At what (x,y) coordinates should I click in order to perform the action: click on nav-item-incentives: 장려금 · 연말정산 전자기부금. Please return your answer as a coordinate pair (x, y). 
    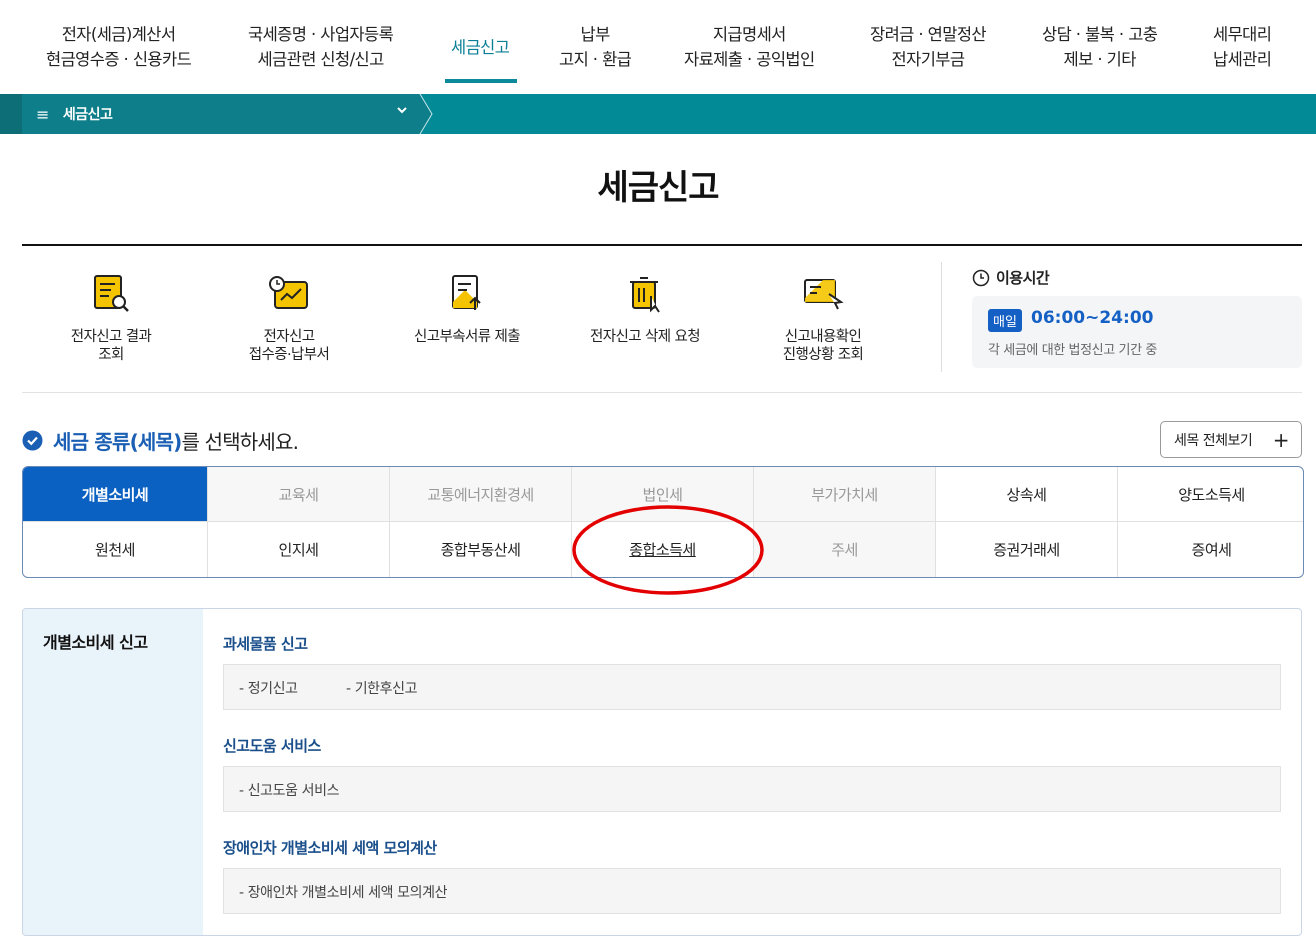
    Looking at the image, I should click on (928, 47).